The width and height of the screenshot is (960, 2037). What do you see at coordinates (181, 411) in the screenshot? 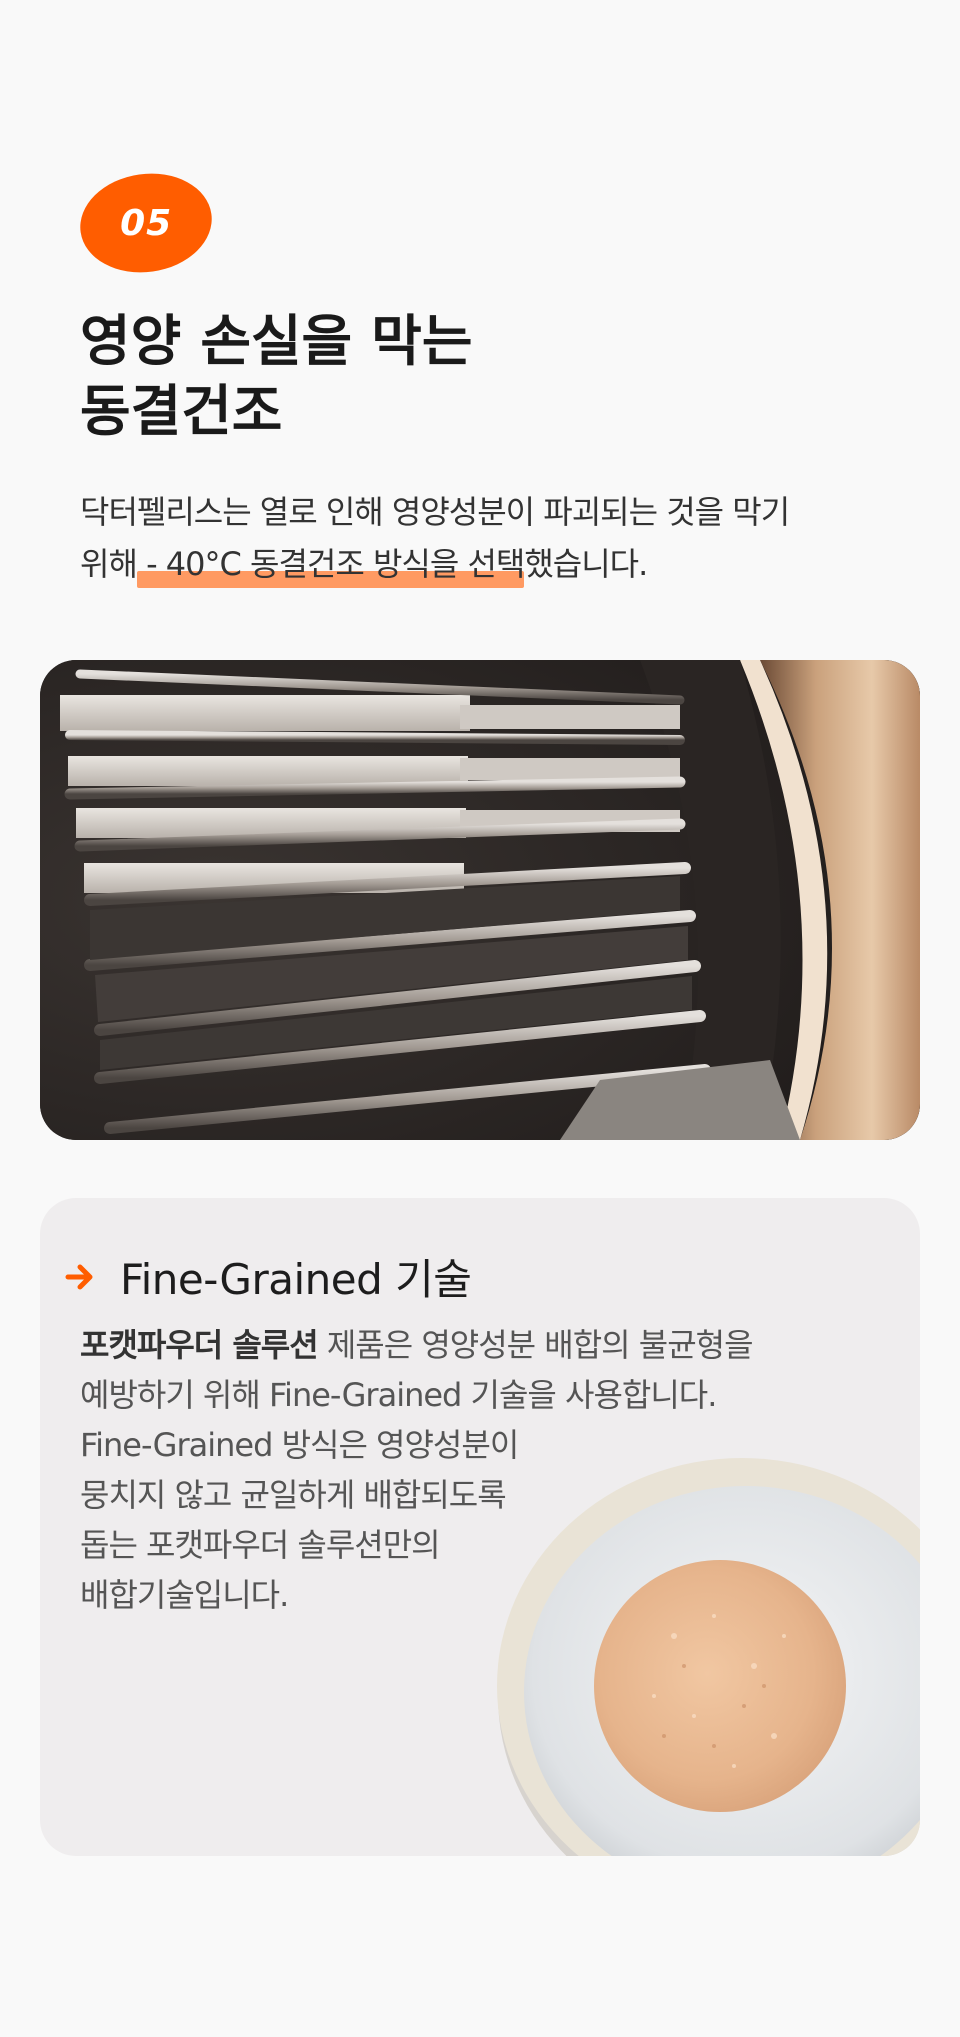
I see `title-line-2: 동결건조` at bounding box center [181, 411].